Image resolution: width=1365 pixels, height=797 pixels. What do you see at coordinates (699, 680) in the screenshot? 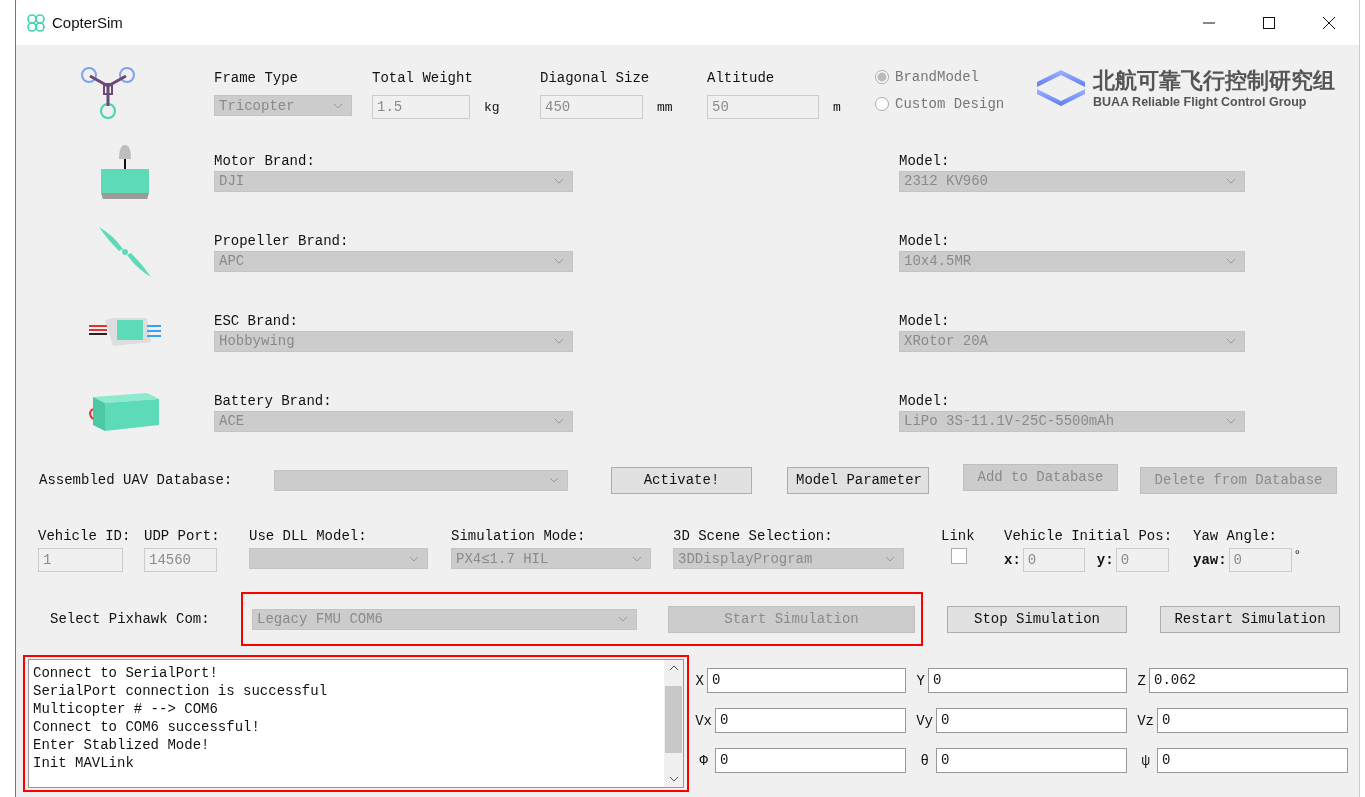
I see `state-label: X` at bounding box center [699, 680].